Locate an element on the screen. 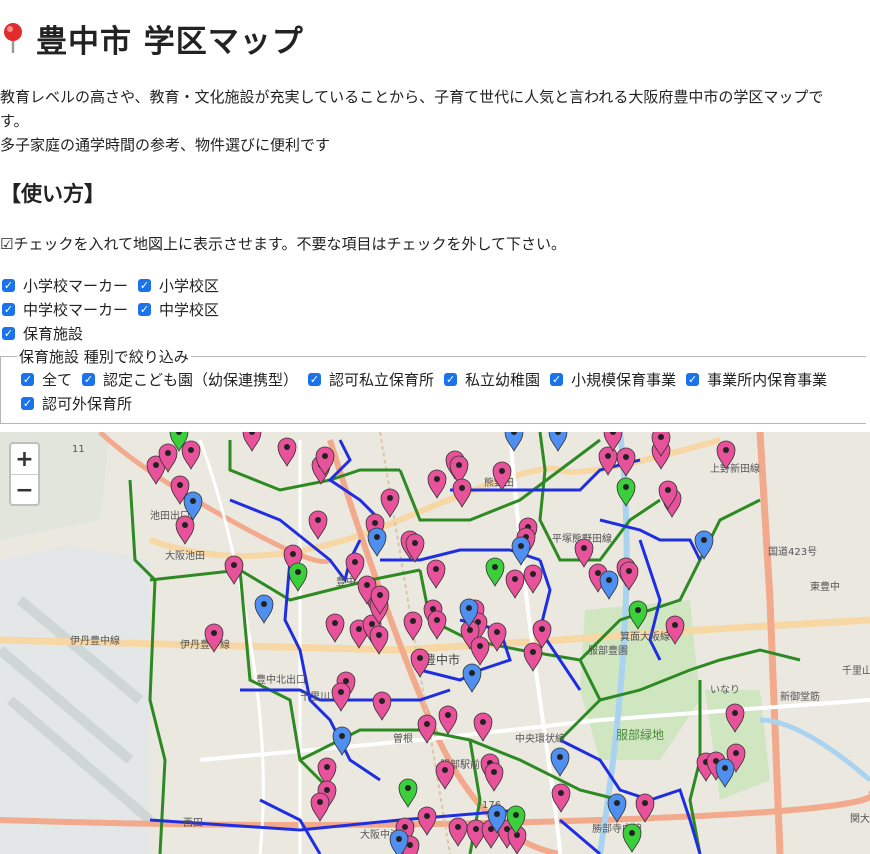 The height and width of the screenshot is (854, 870). map-label: 中央環状線 is located at coordinates (540, 738).